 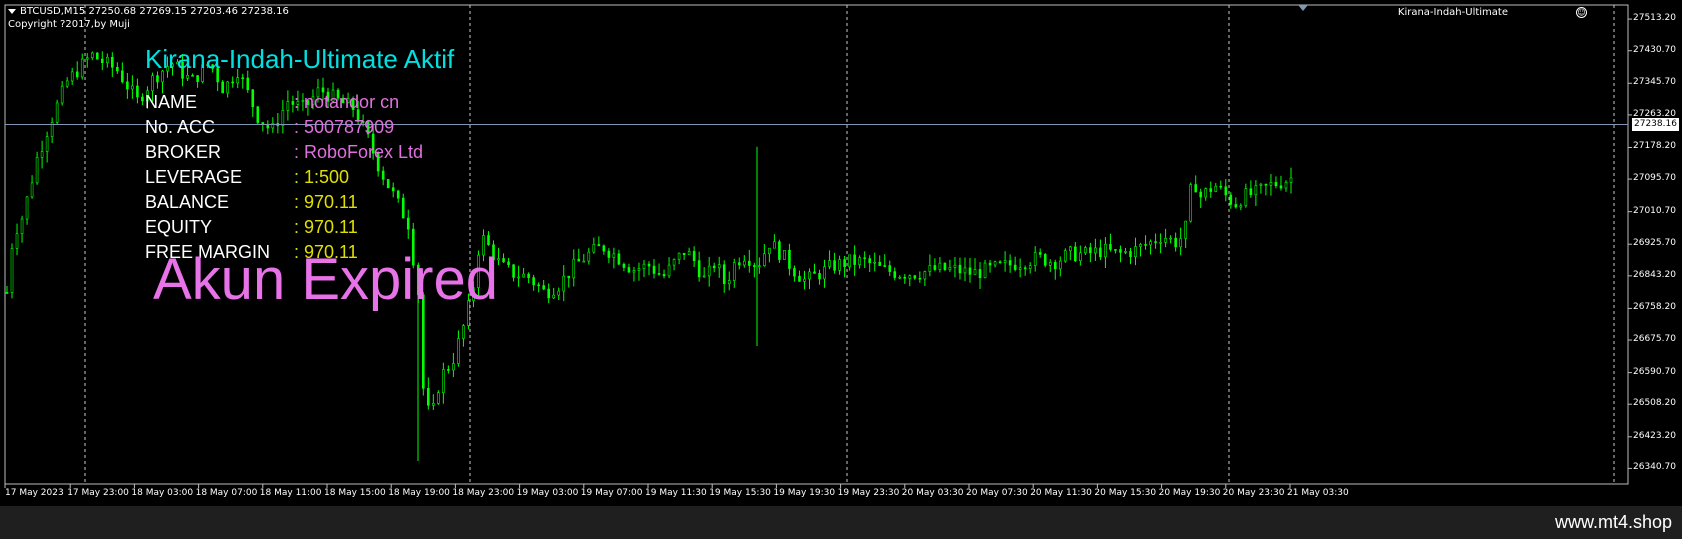 I want to click on info-label: BALANCE, so click(x=187, y=202).